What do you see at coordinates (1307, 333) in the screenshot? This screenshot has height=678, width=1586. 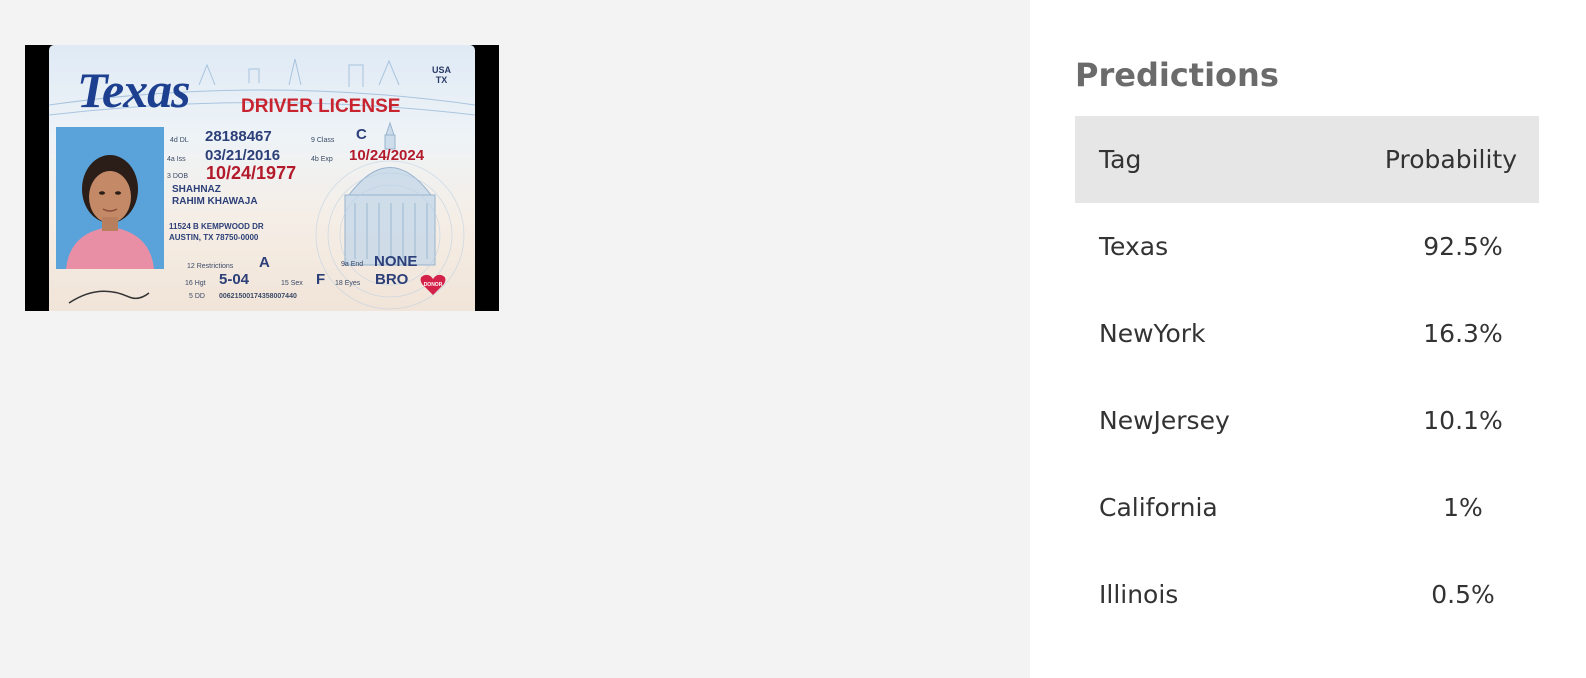 I see `table-row: NewYork 16.3%` at bounding box center [1307, 333].